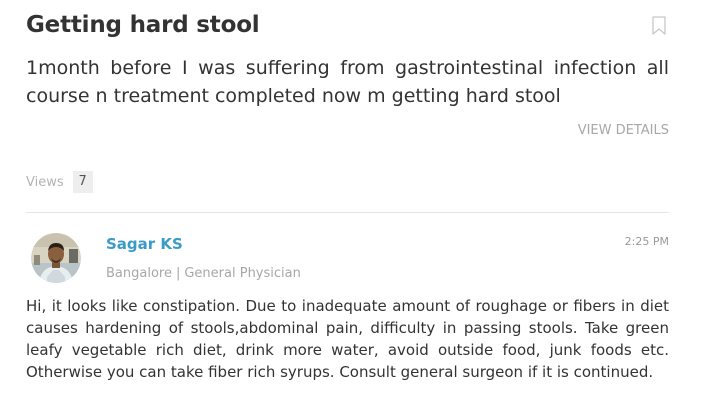  I want to click on divider, so click(347, 212).